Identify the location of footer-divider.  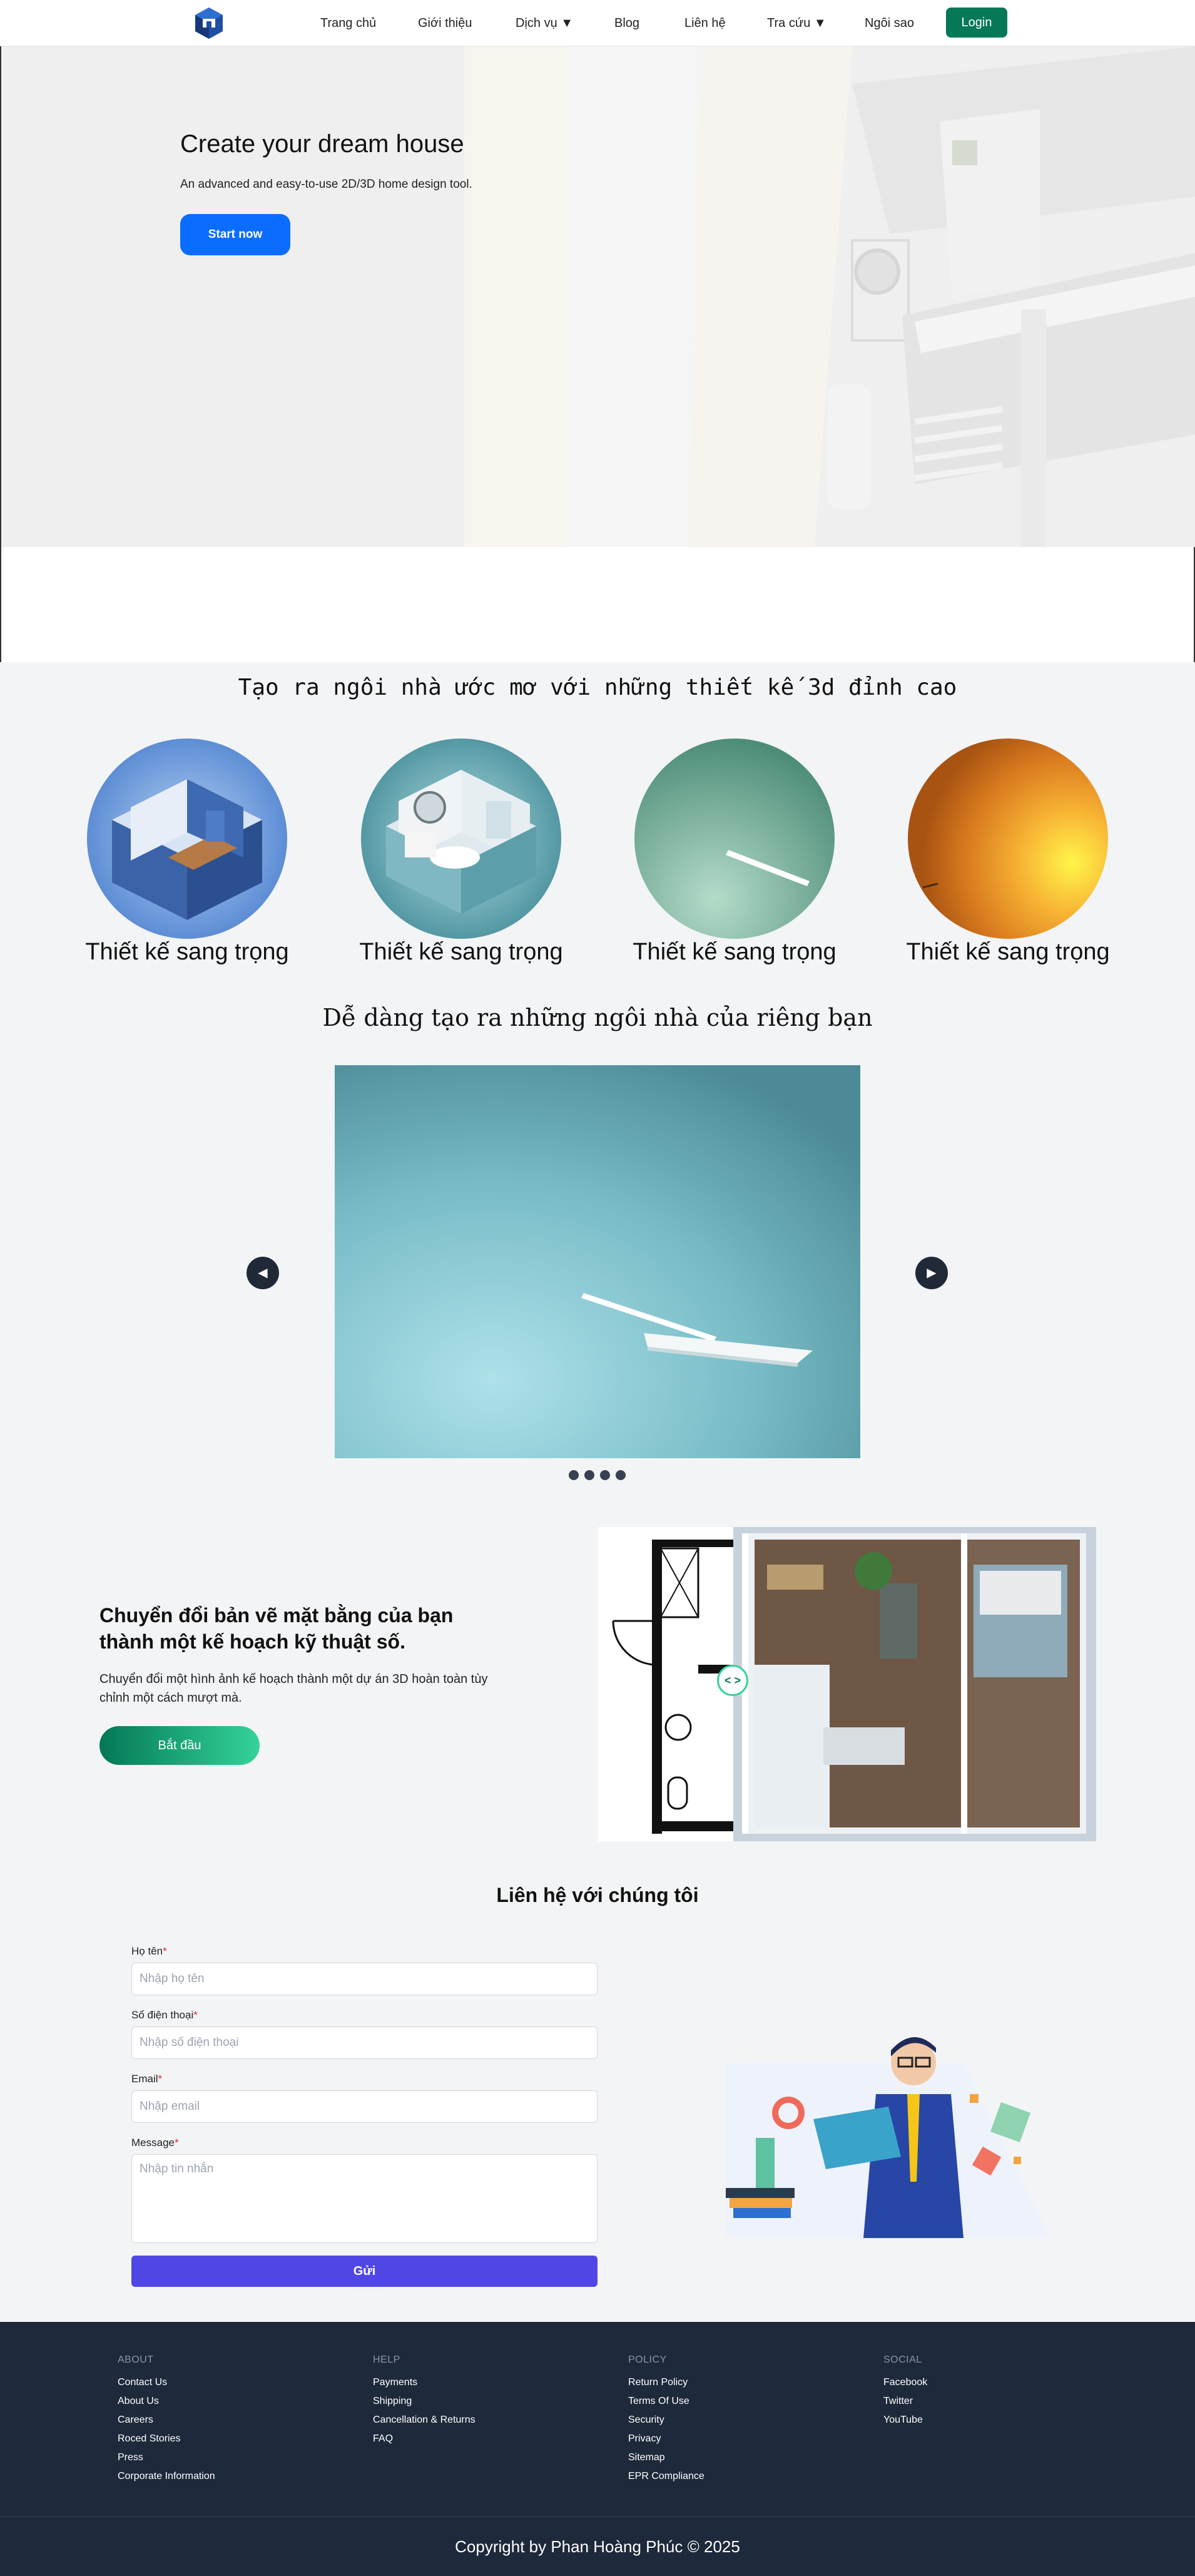
(597, 2516).